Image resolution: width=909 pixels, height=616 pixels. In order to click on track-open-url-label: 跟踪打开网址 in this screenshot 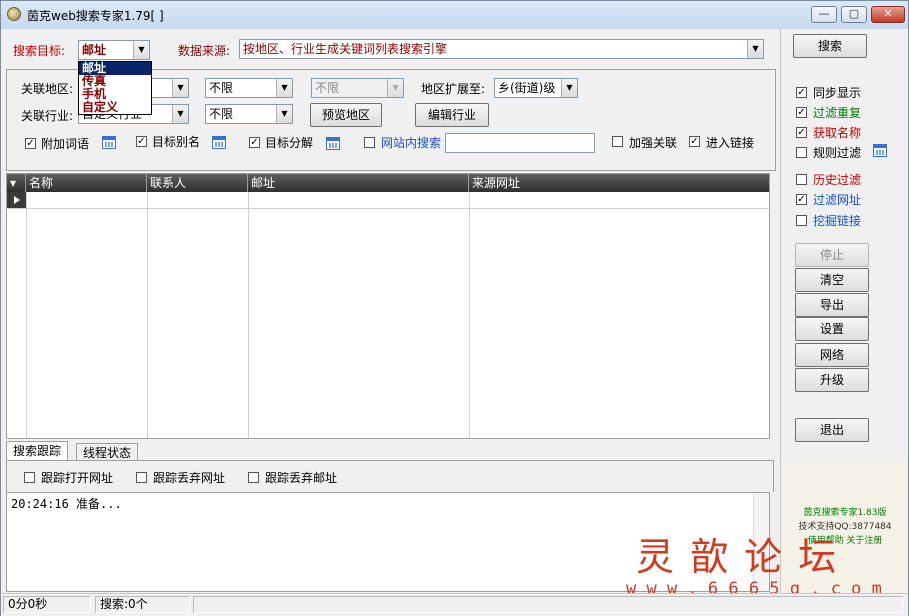, I will do `click(77, 478)`.